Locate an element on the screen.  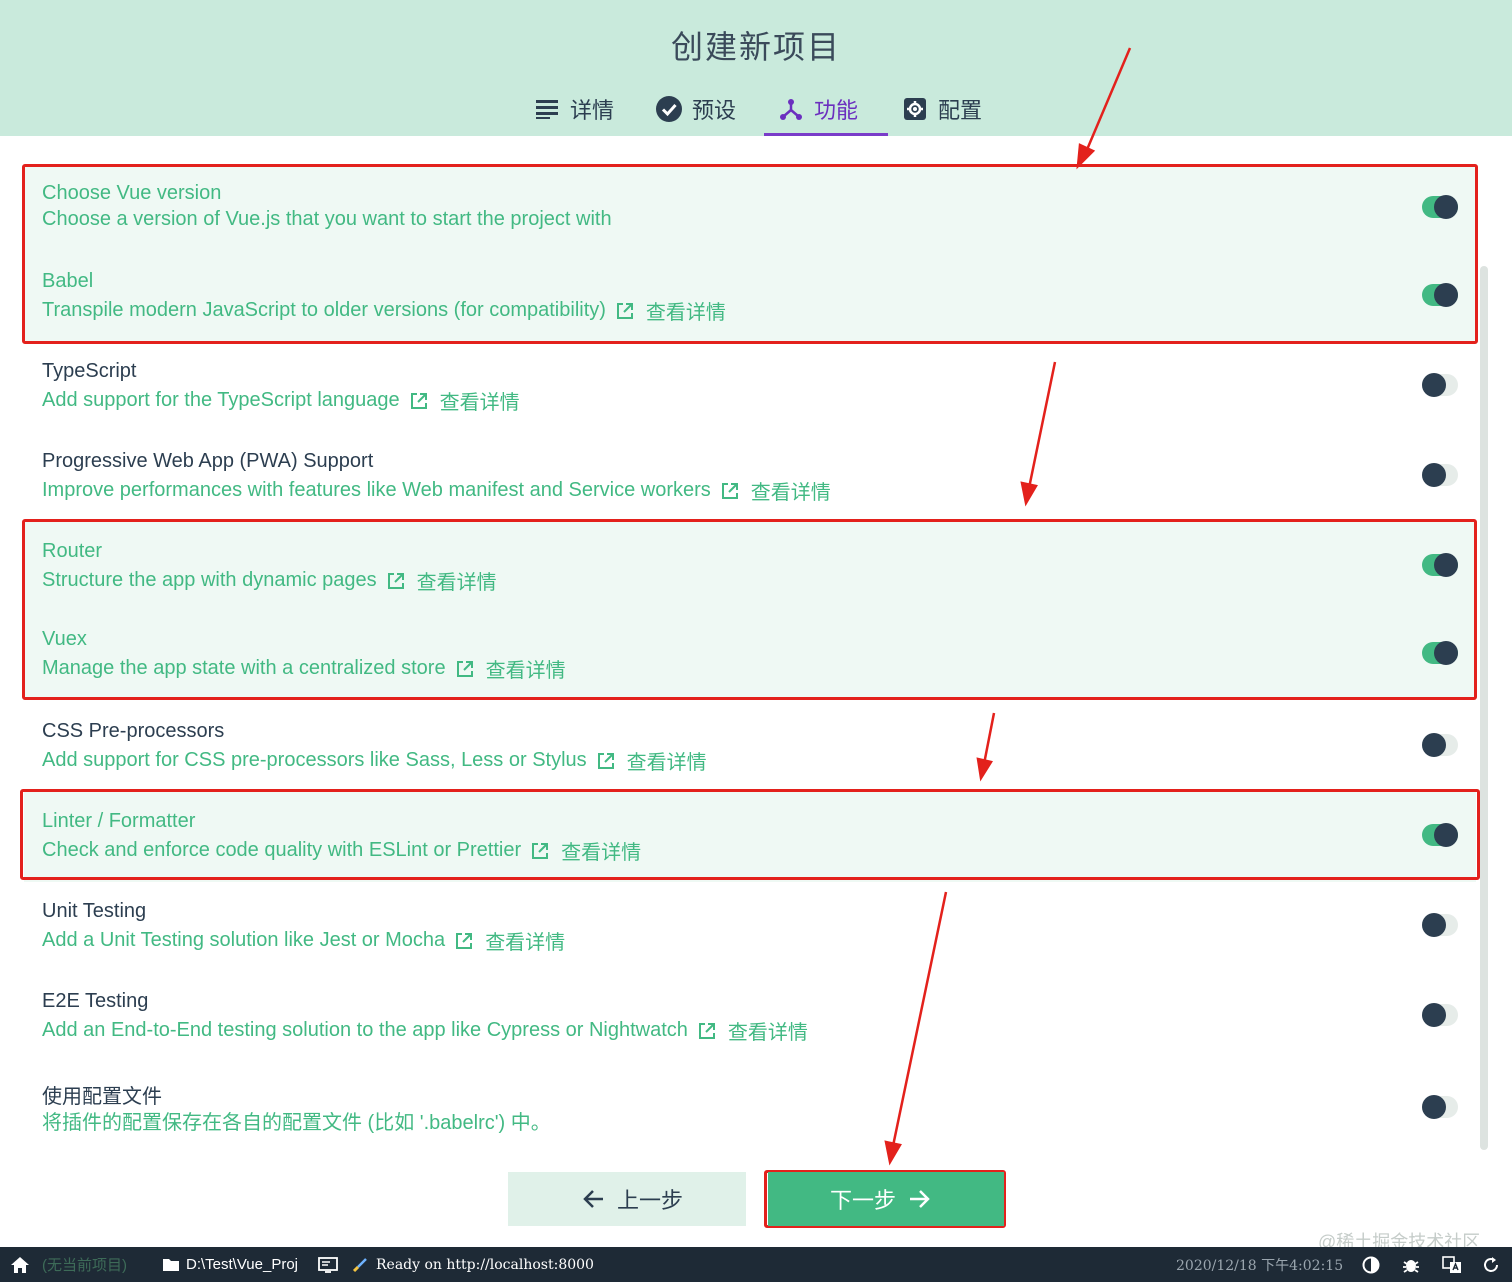
tab-label: 配置 is located at coordinates (960, 110).